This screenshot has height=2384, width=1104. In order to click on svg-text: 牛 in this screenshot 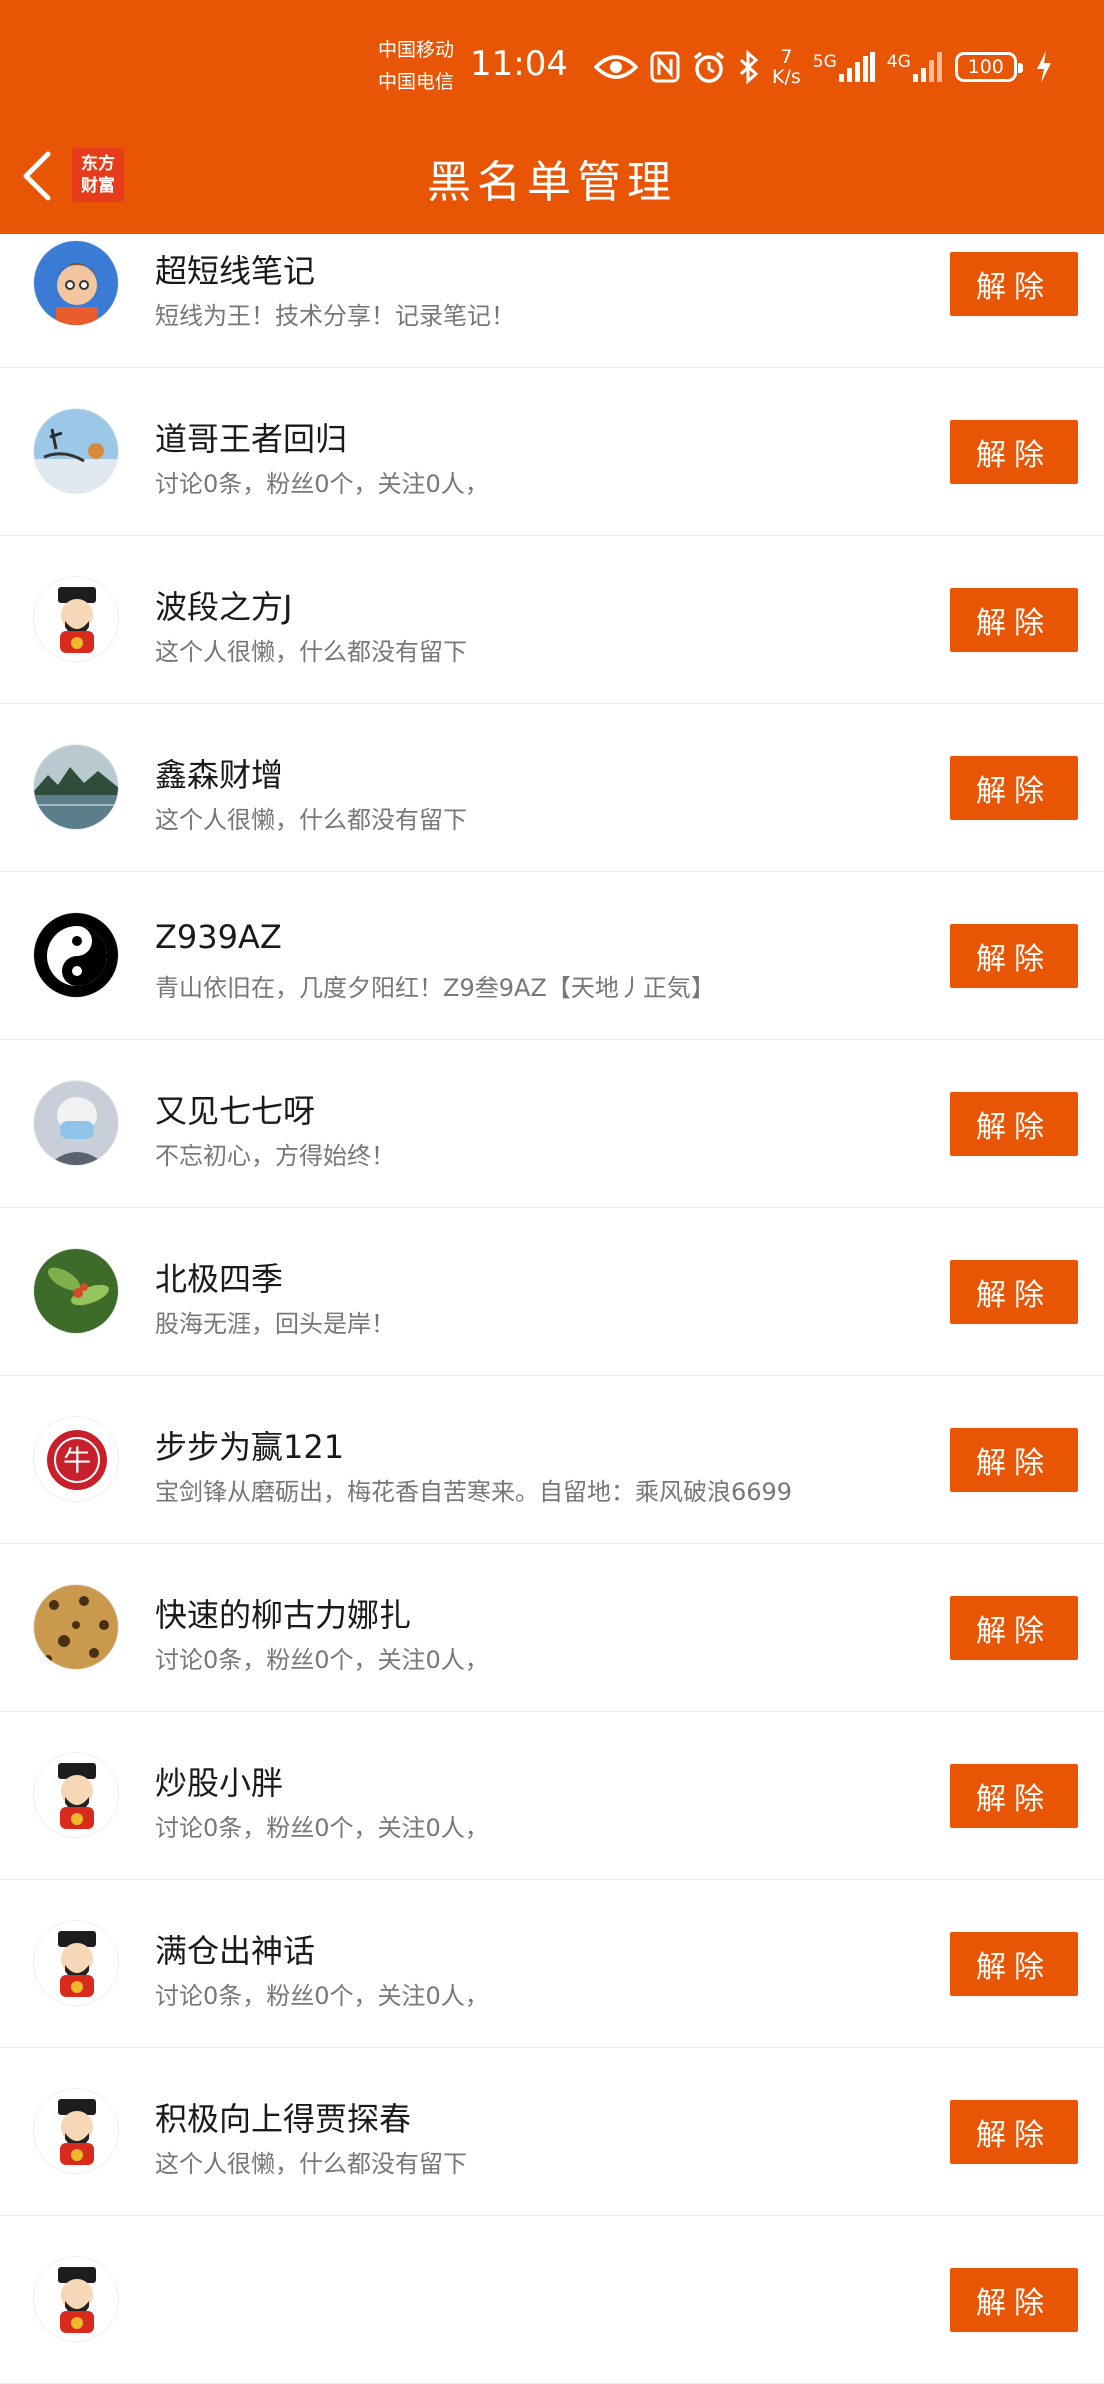, I will do `click(77, 1460)`.